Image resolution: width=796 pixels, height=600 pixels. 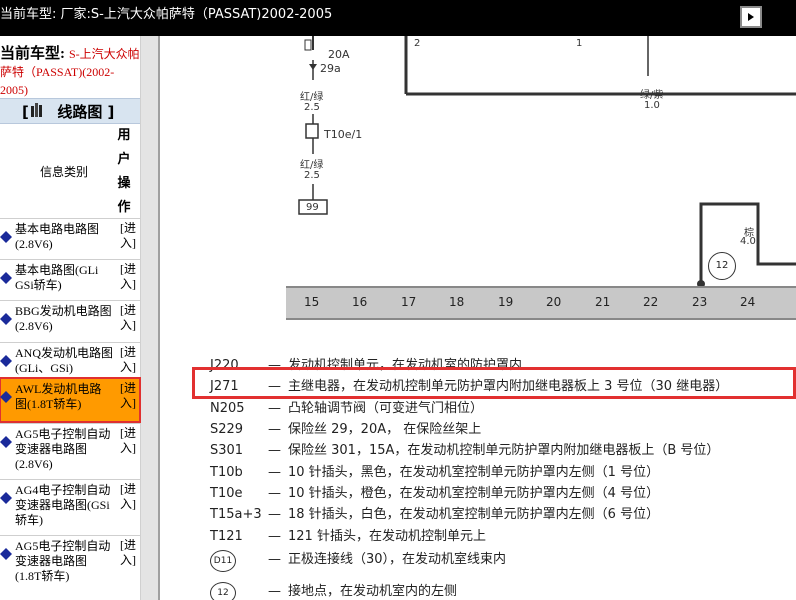 I want to click on wire-num-top-right: 1, so click(x=579, y=43).